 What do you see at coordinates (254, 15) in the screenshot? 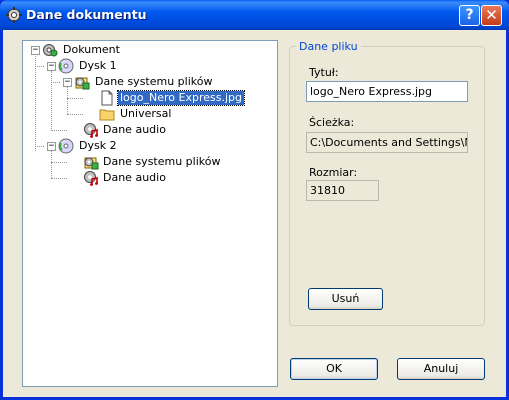
I see `title-bar: Dane dokumentu ? ✕` at bounding box center [254, 15].